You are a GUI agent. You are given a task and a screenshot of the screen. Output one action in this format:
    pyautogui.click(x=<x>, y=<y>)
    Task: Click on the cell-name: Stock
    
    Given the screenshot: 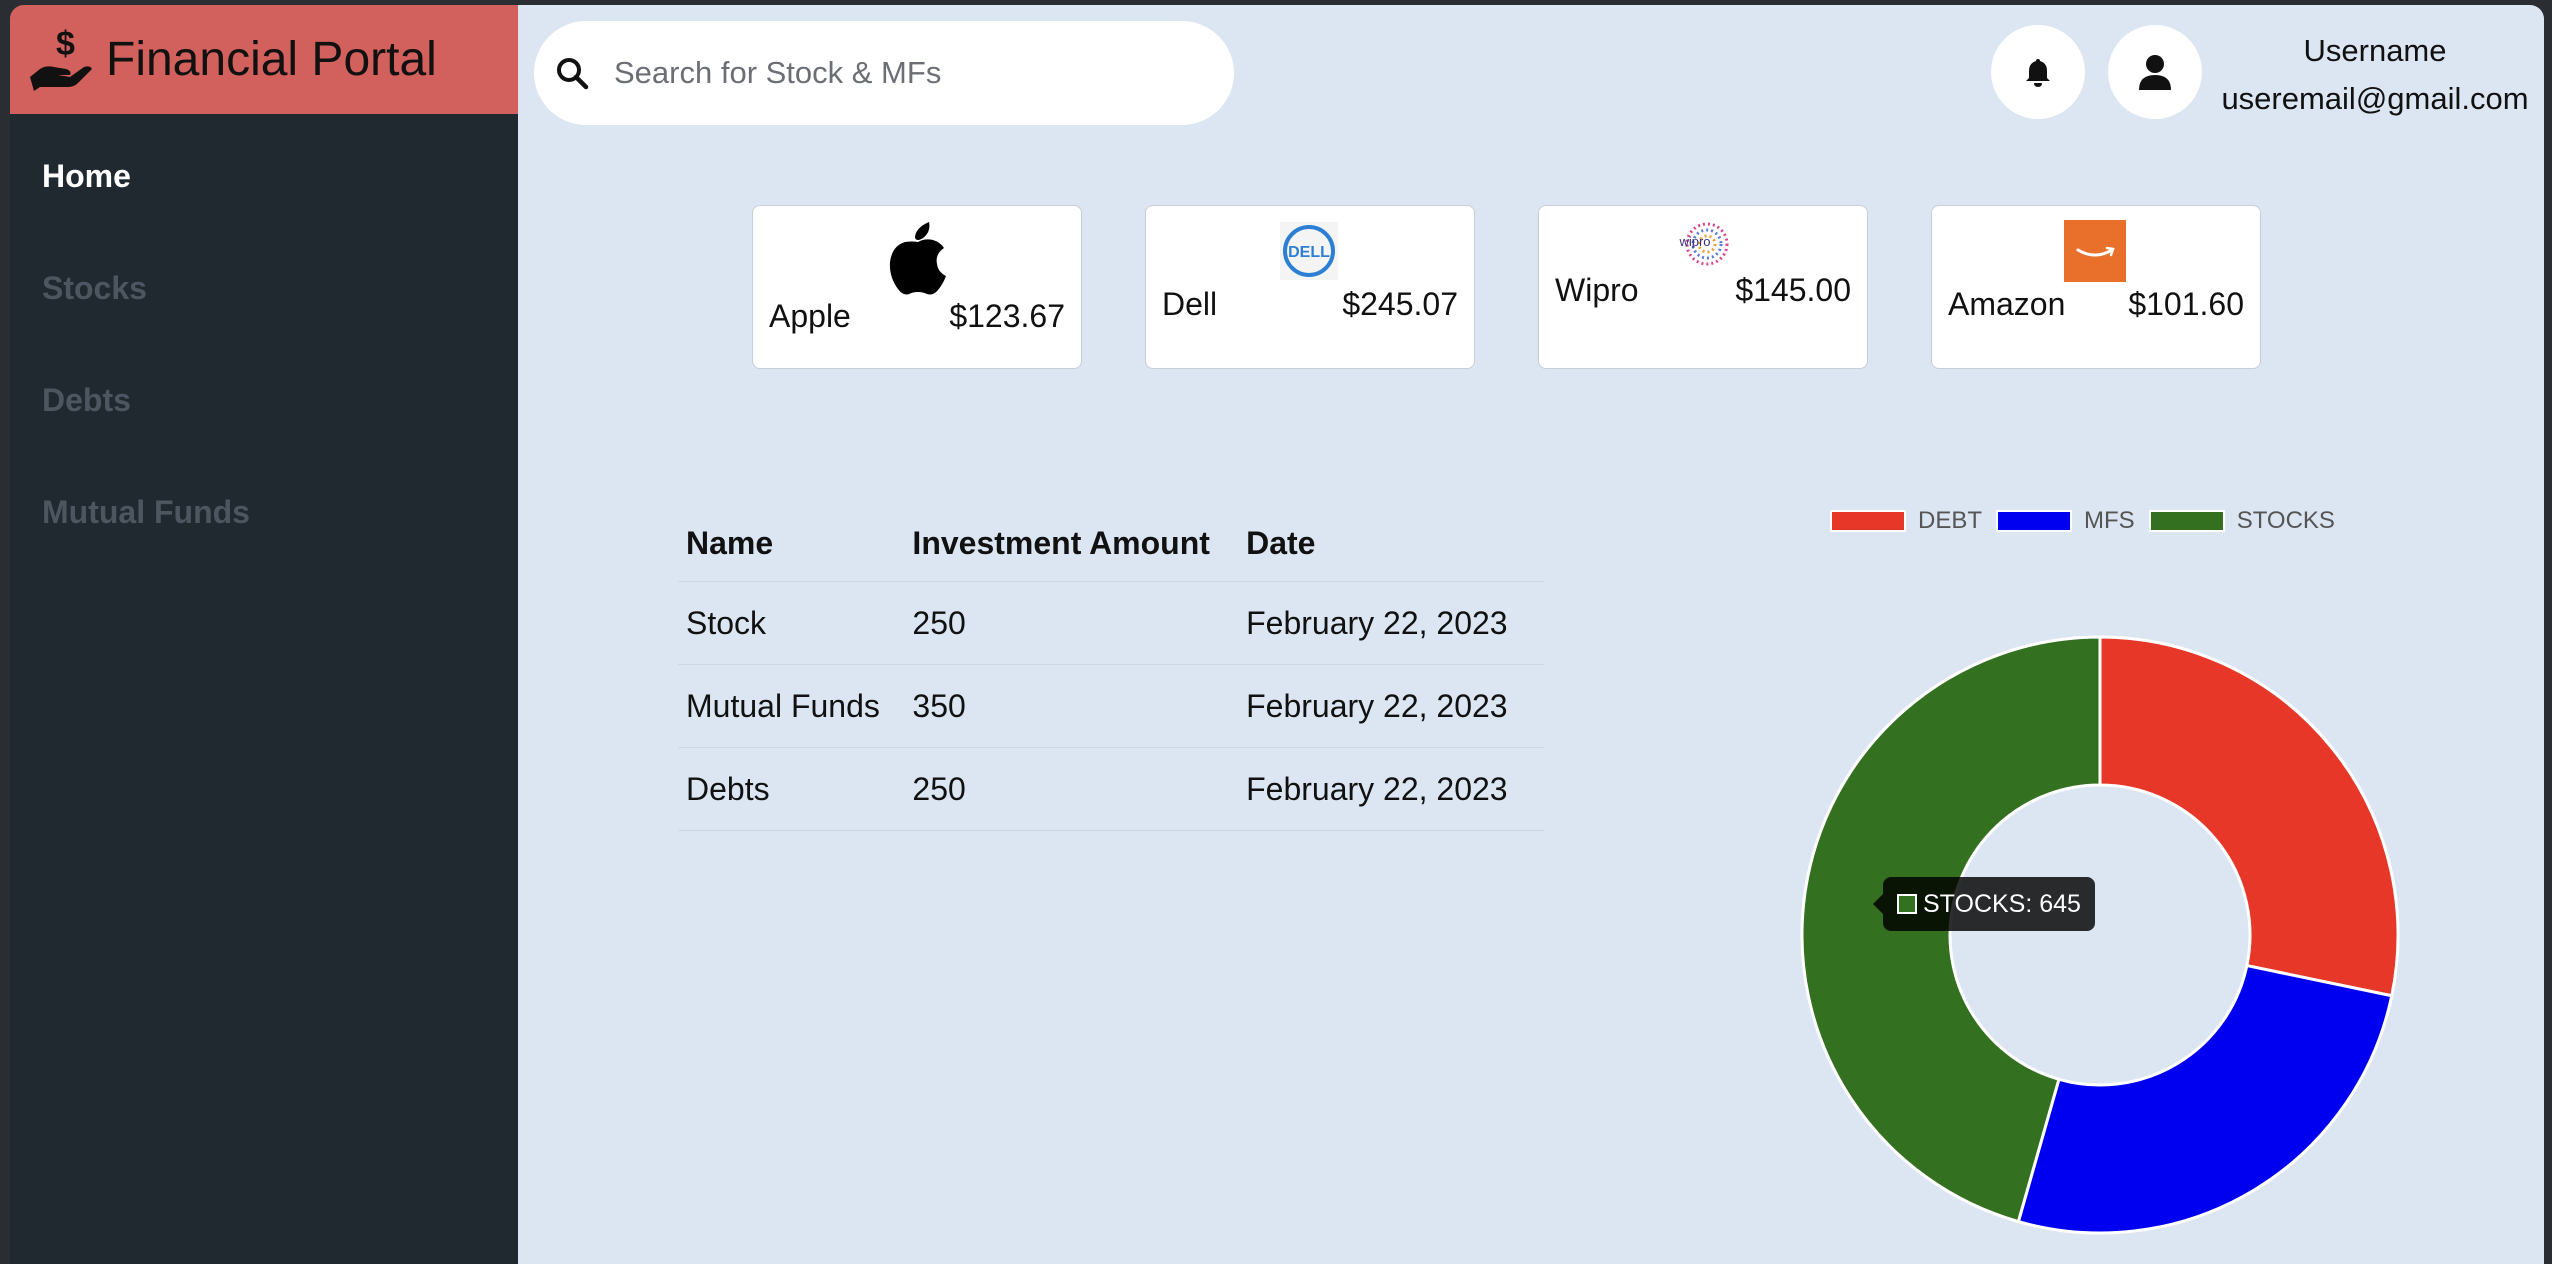 What is the action you would take?
    pyautogui.click(x=726, y=622)
    